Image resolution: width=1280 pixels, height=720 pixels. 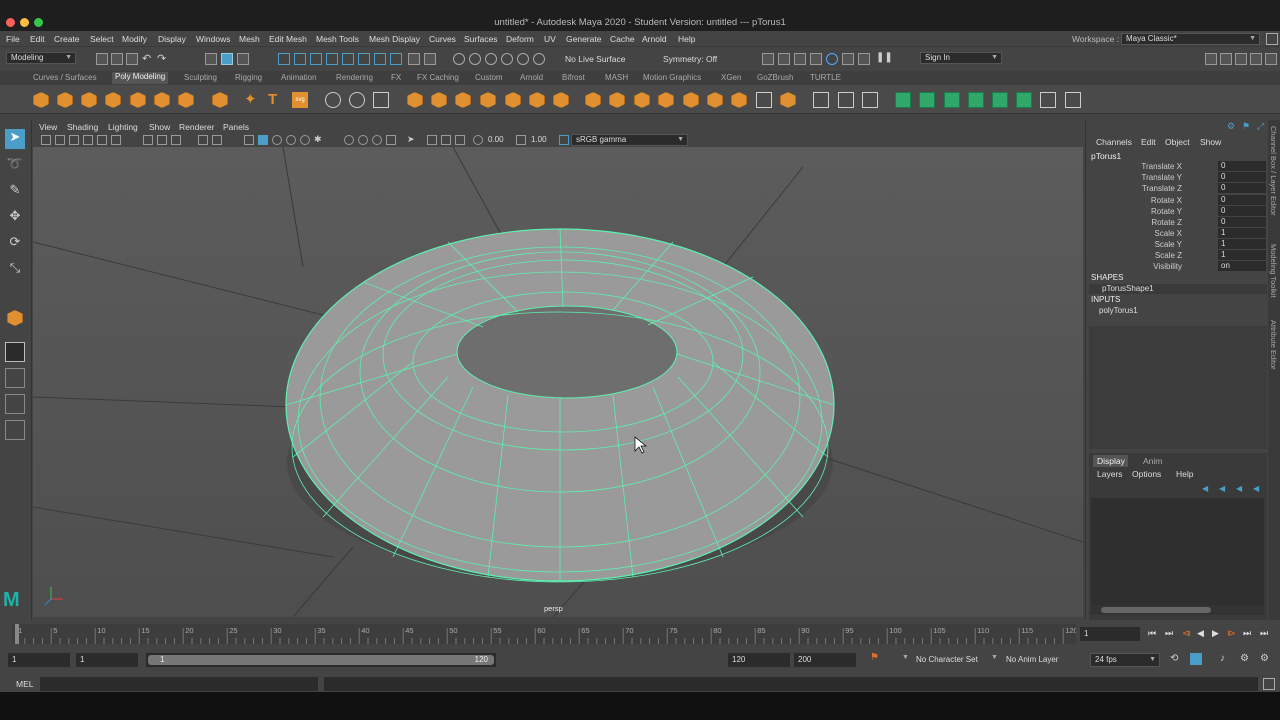 I want to click on four-view-icon, so click(x=15, y=378).